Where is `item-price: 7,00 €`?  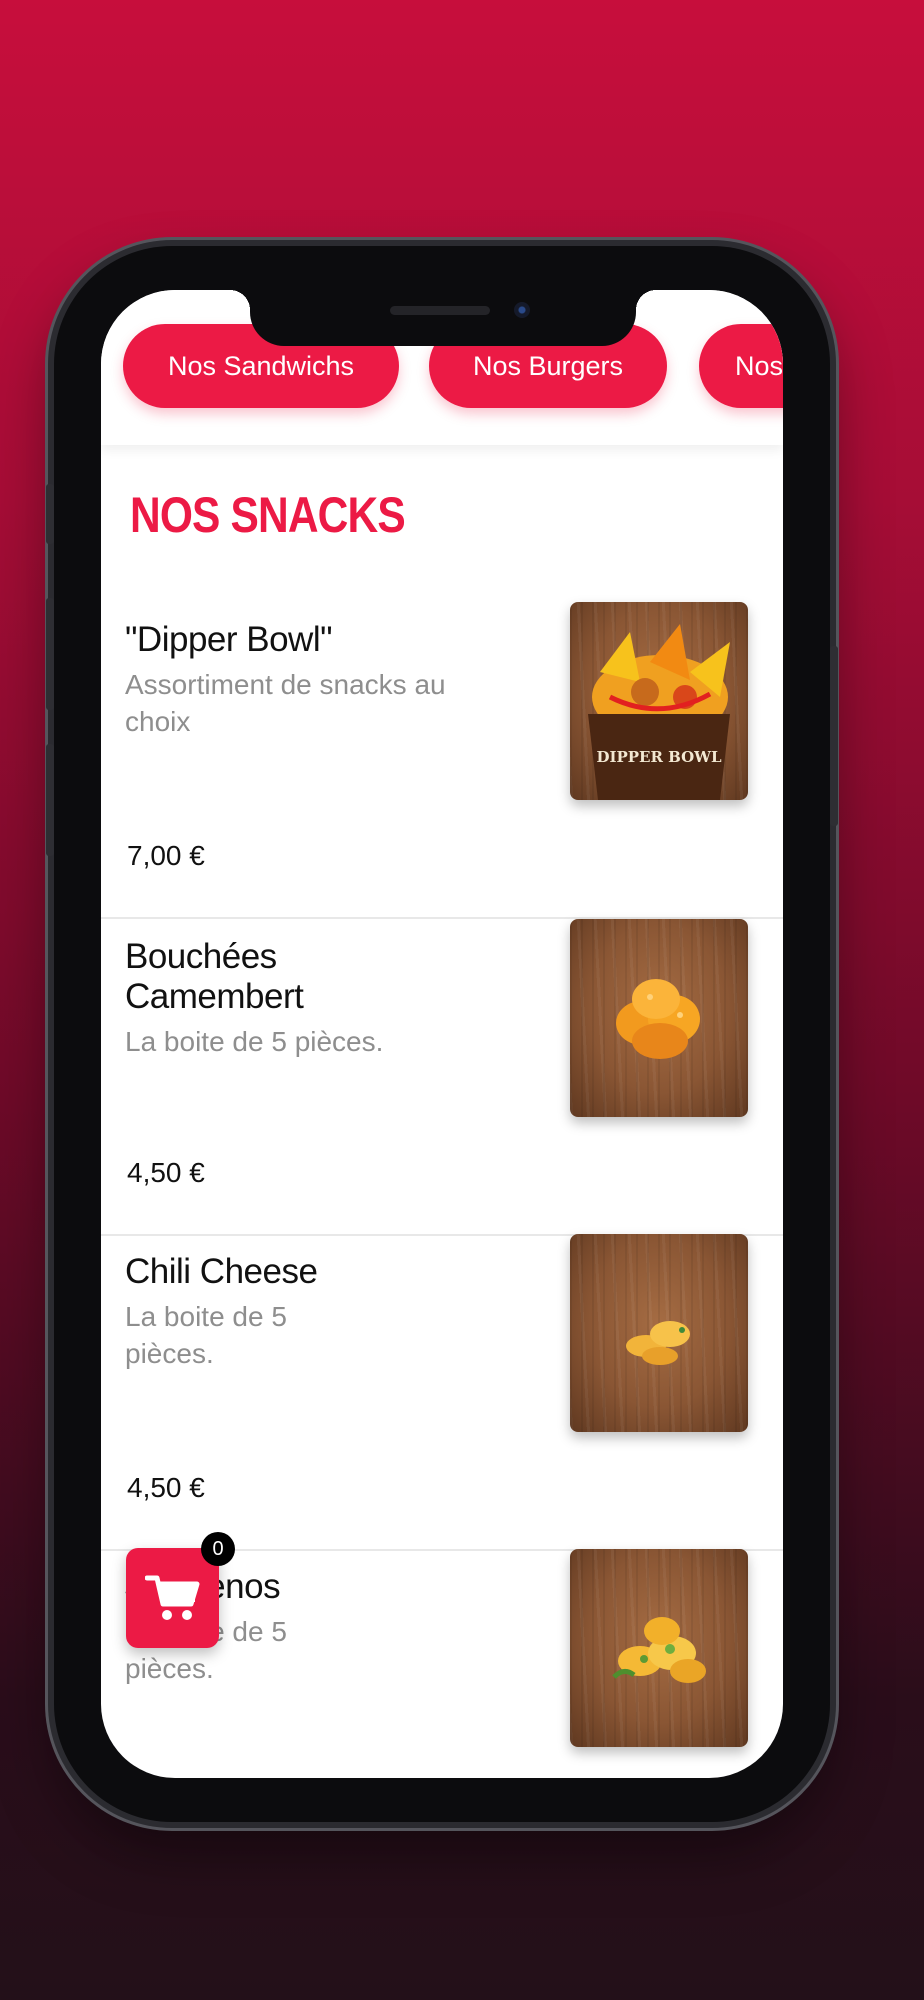 item-price: 7,00 € is located at coordinates (166, 855).